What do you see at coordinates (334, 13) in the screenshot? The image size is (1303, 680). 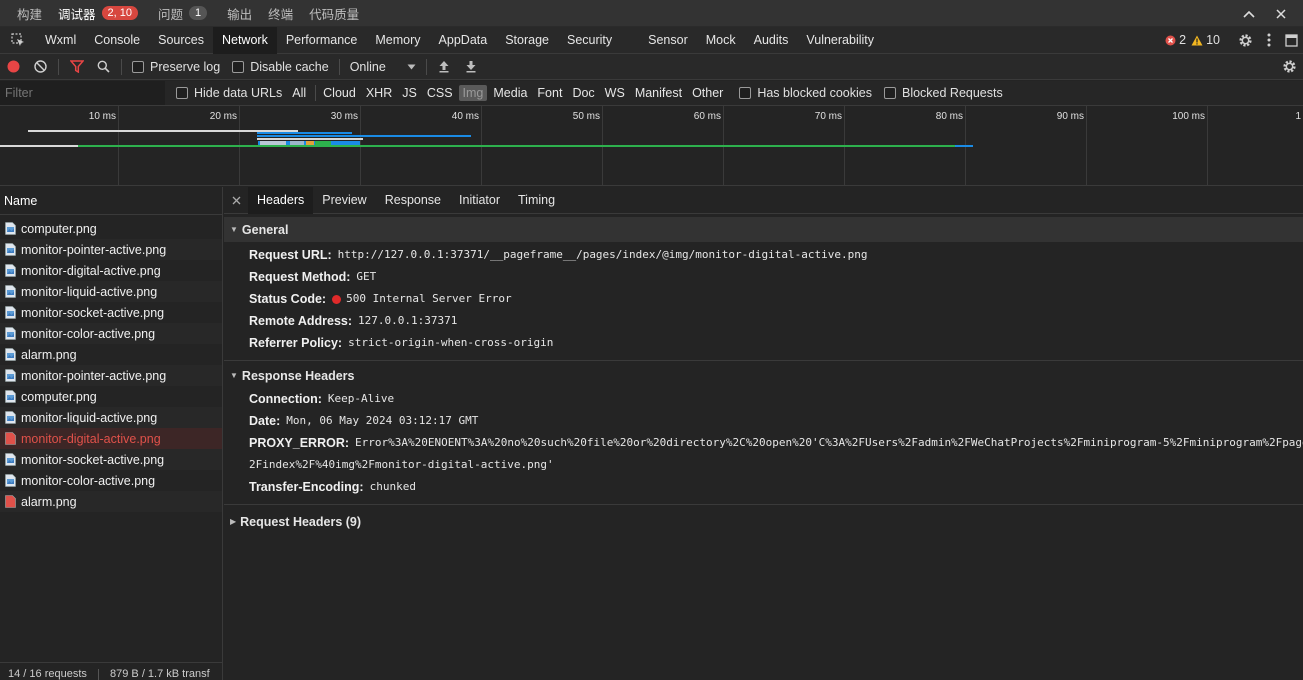 I see `panel-tab-code-quality: 代码质量` at bounding box center [334, 13].